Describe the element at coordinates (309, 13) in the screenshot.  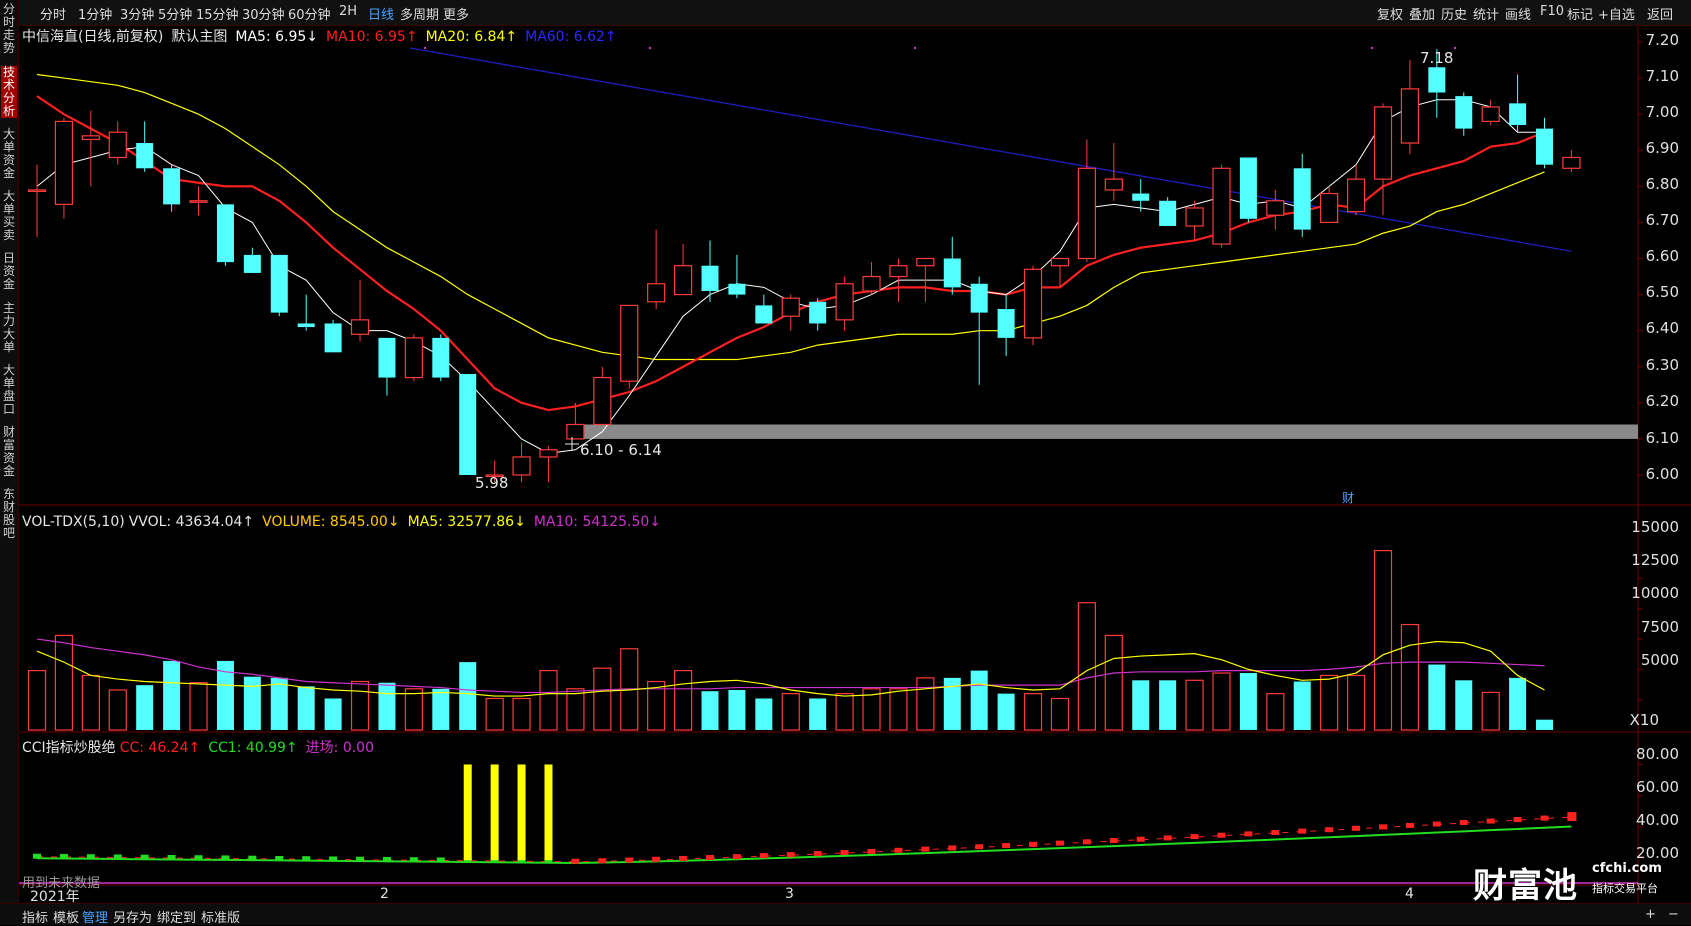
I see `period-60min: 60分钟` at that location.